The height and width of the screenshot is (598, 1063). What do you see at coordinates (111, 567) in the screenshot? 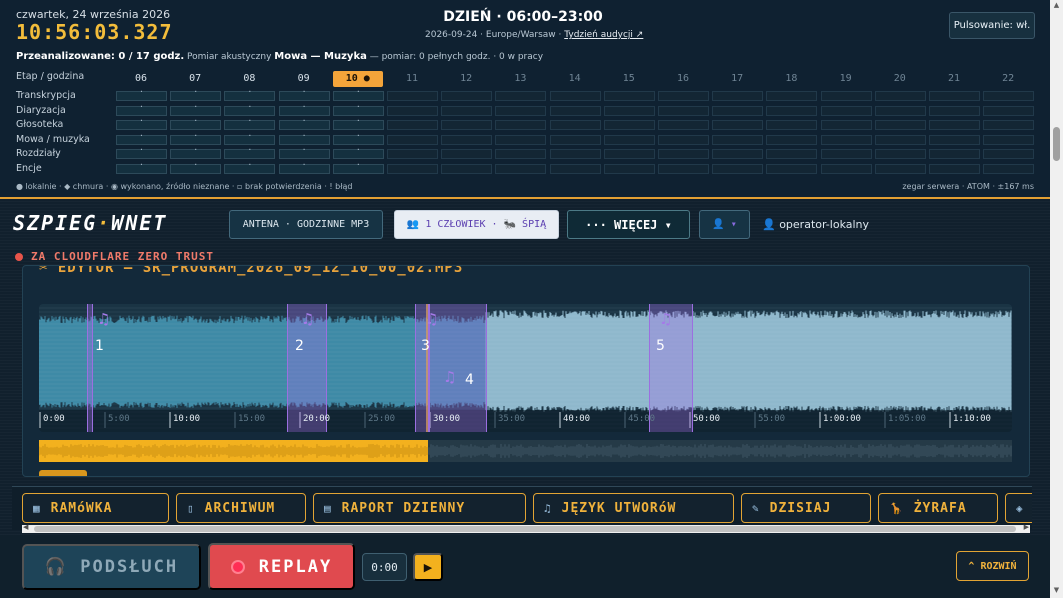
I see `listen-button: 🎧 PODSŁUCH` at bounding box center [111, 567].